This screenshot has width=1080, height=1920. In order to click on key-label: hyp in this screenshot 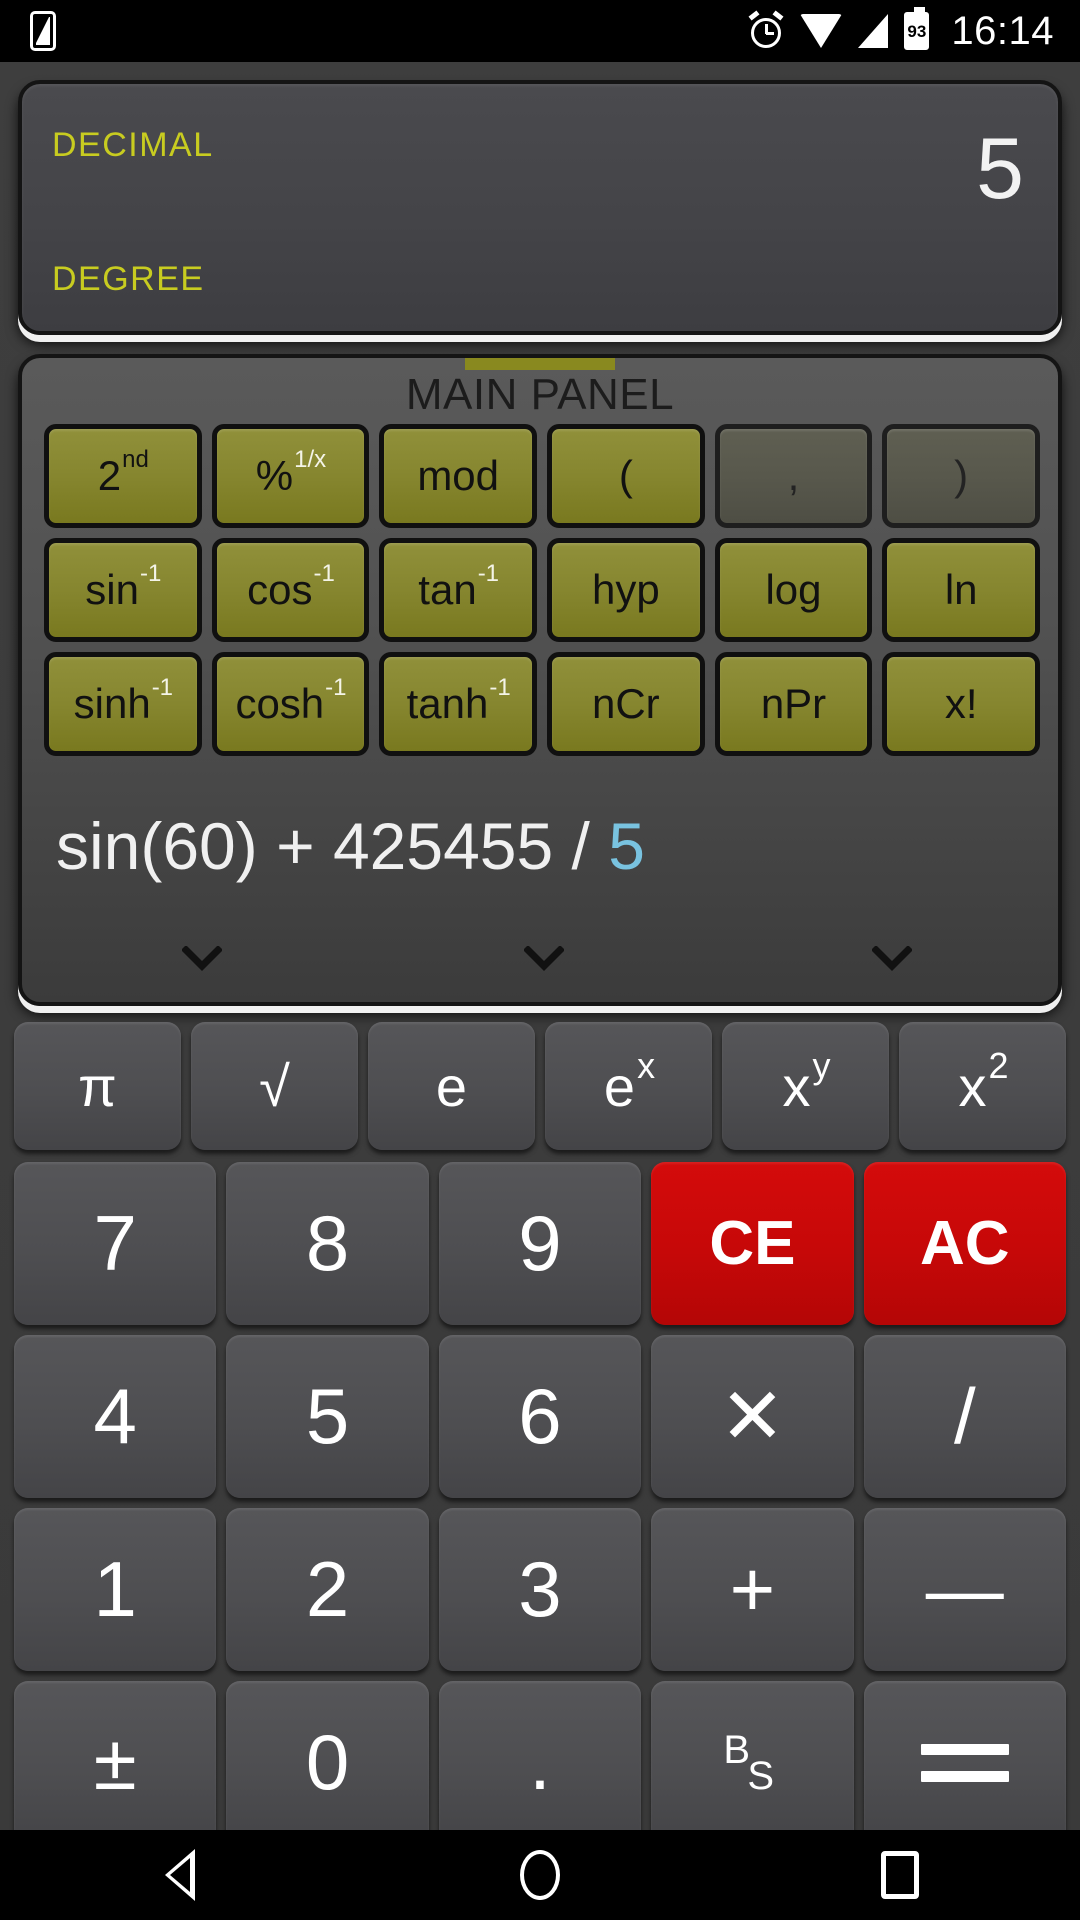, I will do `click(625, 589)`.